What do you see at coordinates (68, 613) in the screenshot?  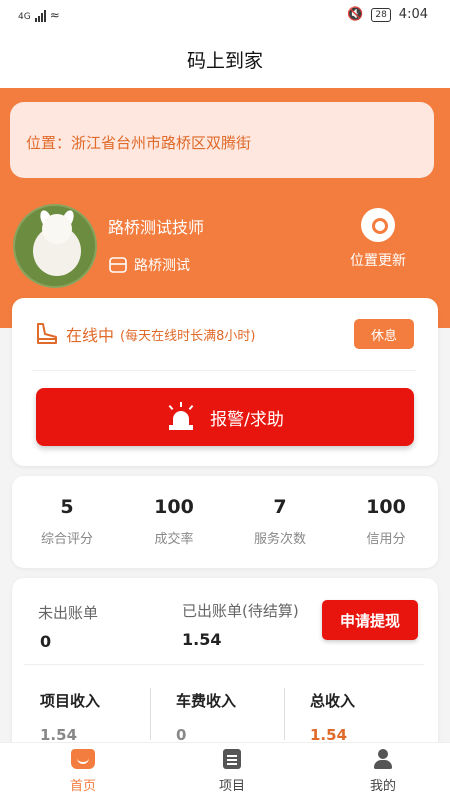 I see `unbilled-label: 未出账单` at bounding box center [68, 613].